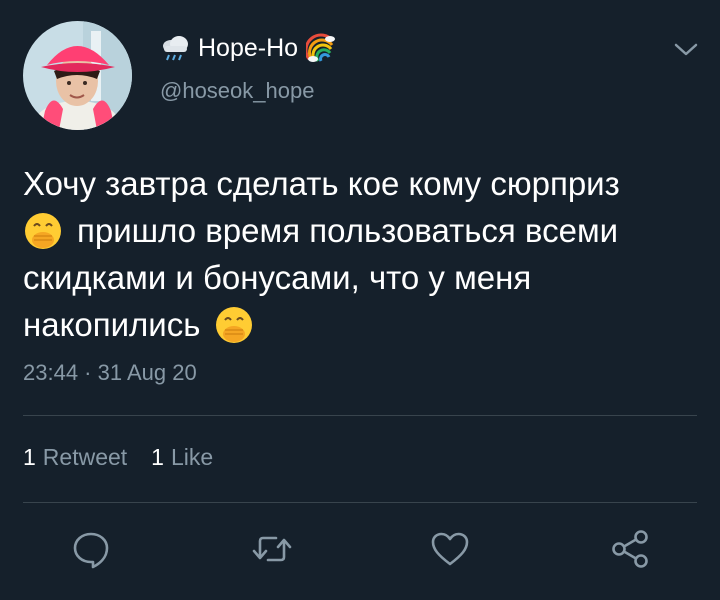  I want to click on share-button, so click(630, 549).